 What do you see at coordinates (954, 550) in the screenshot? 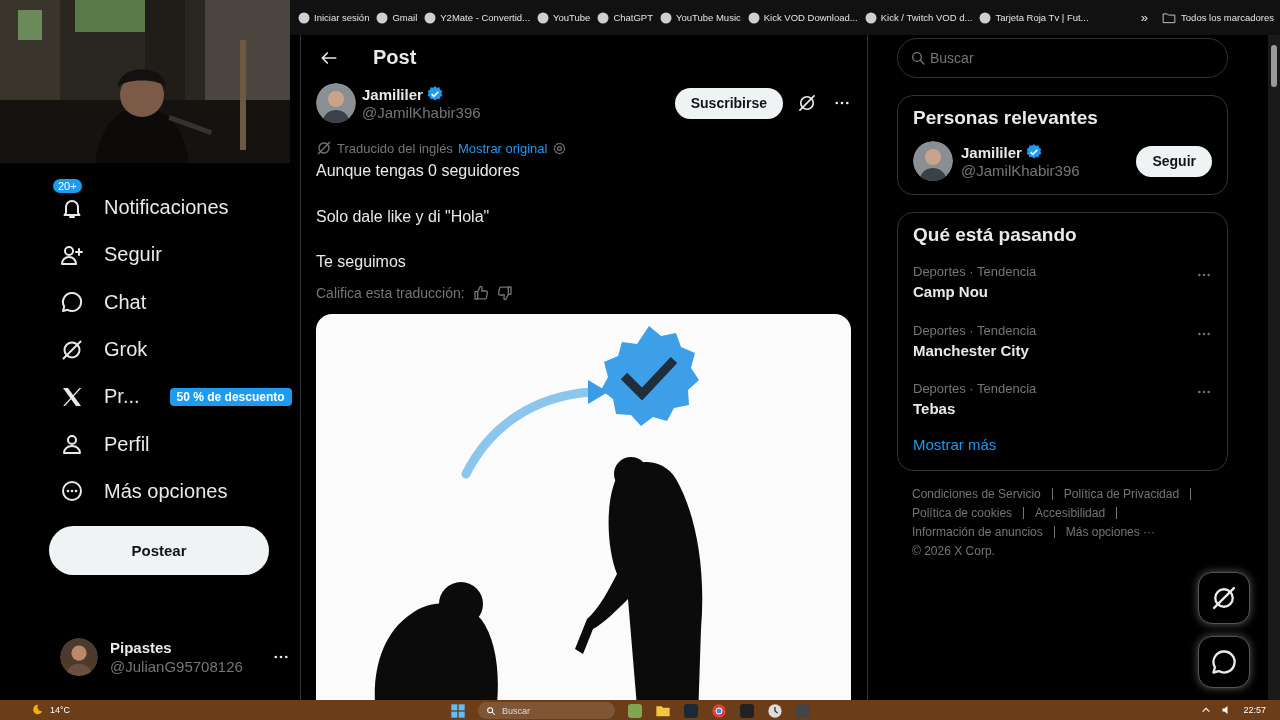
I see `copyright: © 2026 X Corp.` at bounding box center [954, 550].